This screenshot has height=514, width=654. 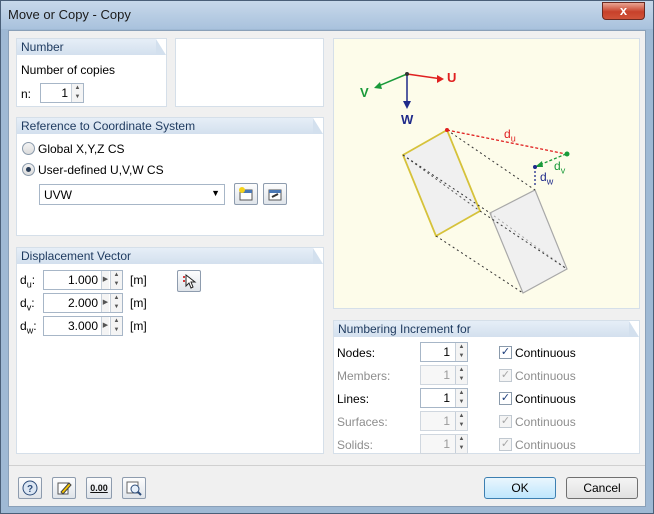 I want to click on members-continuous-checkbox: ✓, so click(x=505, y=375).